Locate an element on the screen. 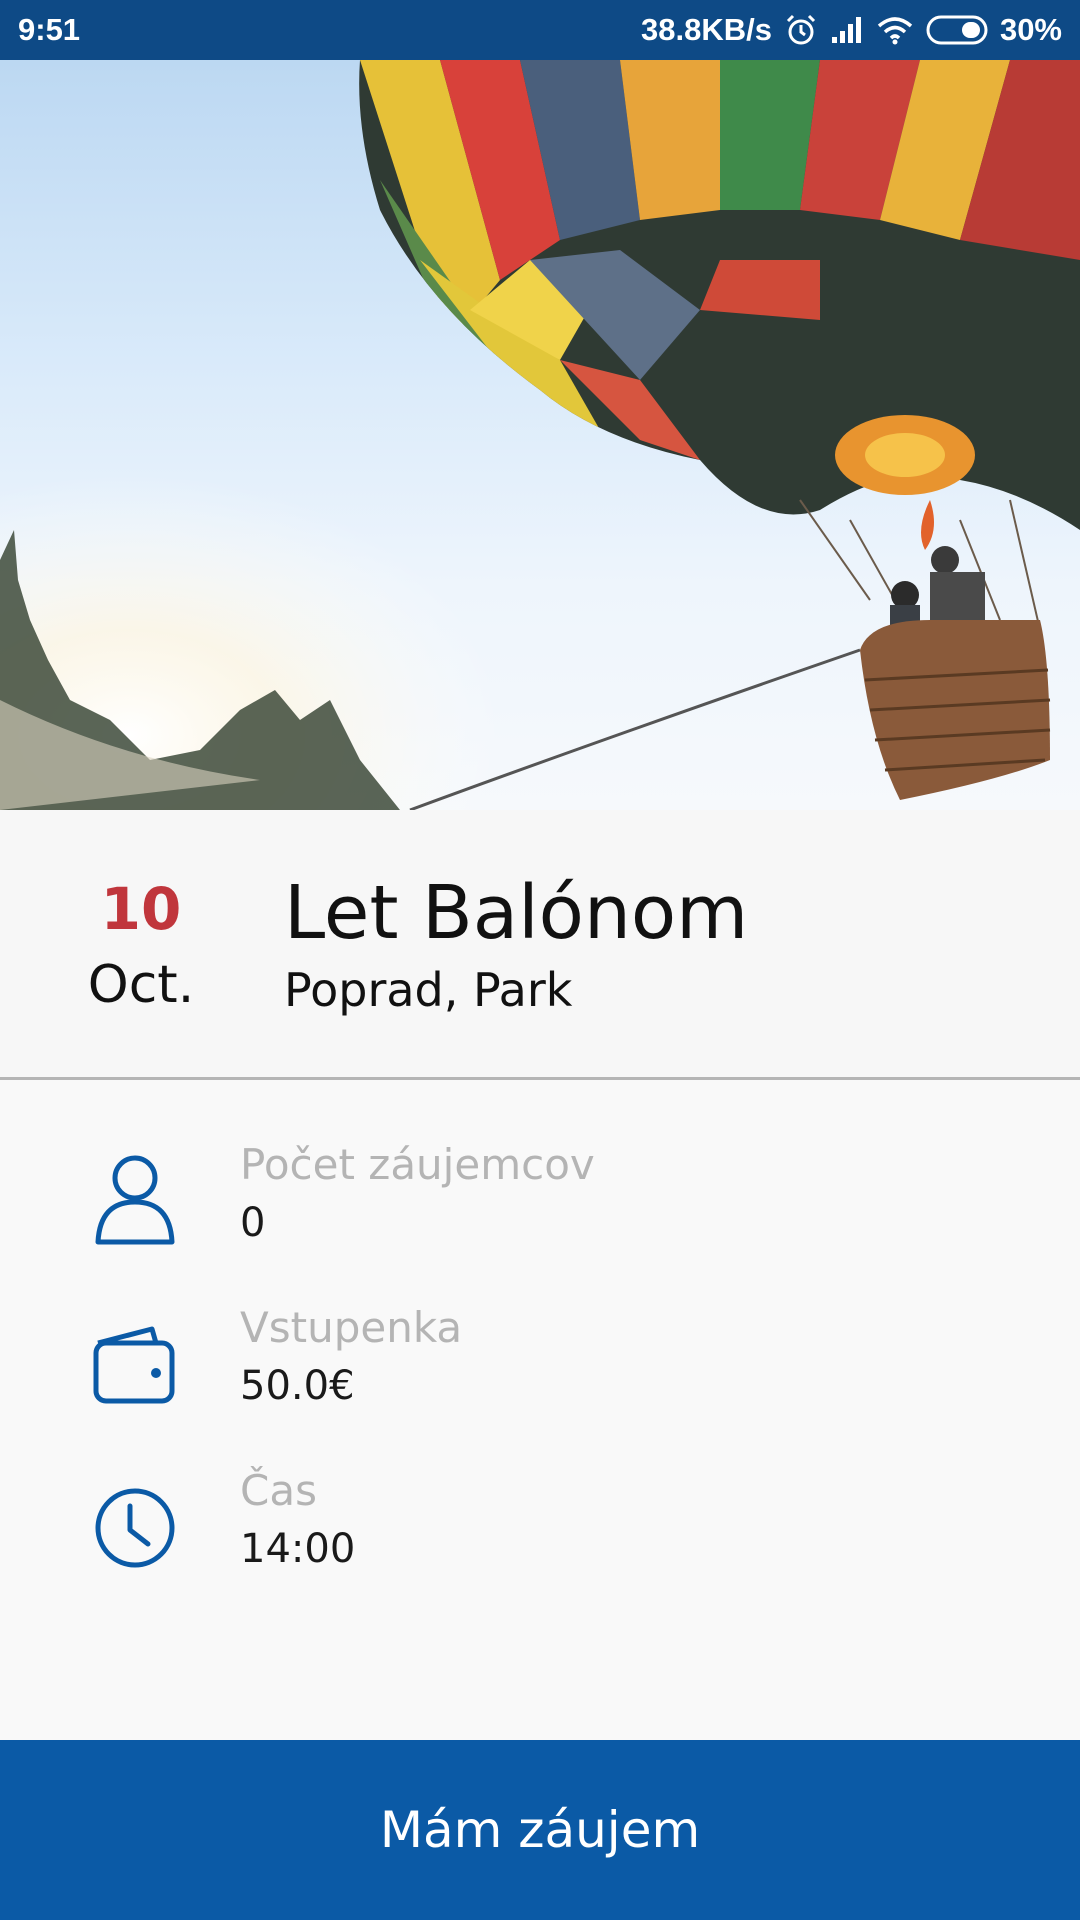 This screenshot has width=1080, height=1920. alarm-icon is located at coordinates (801, 30).